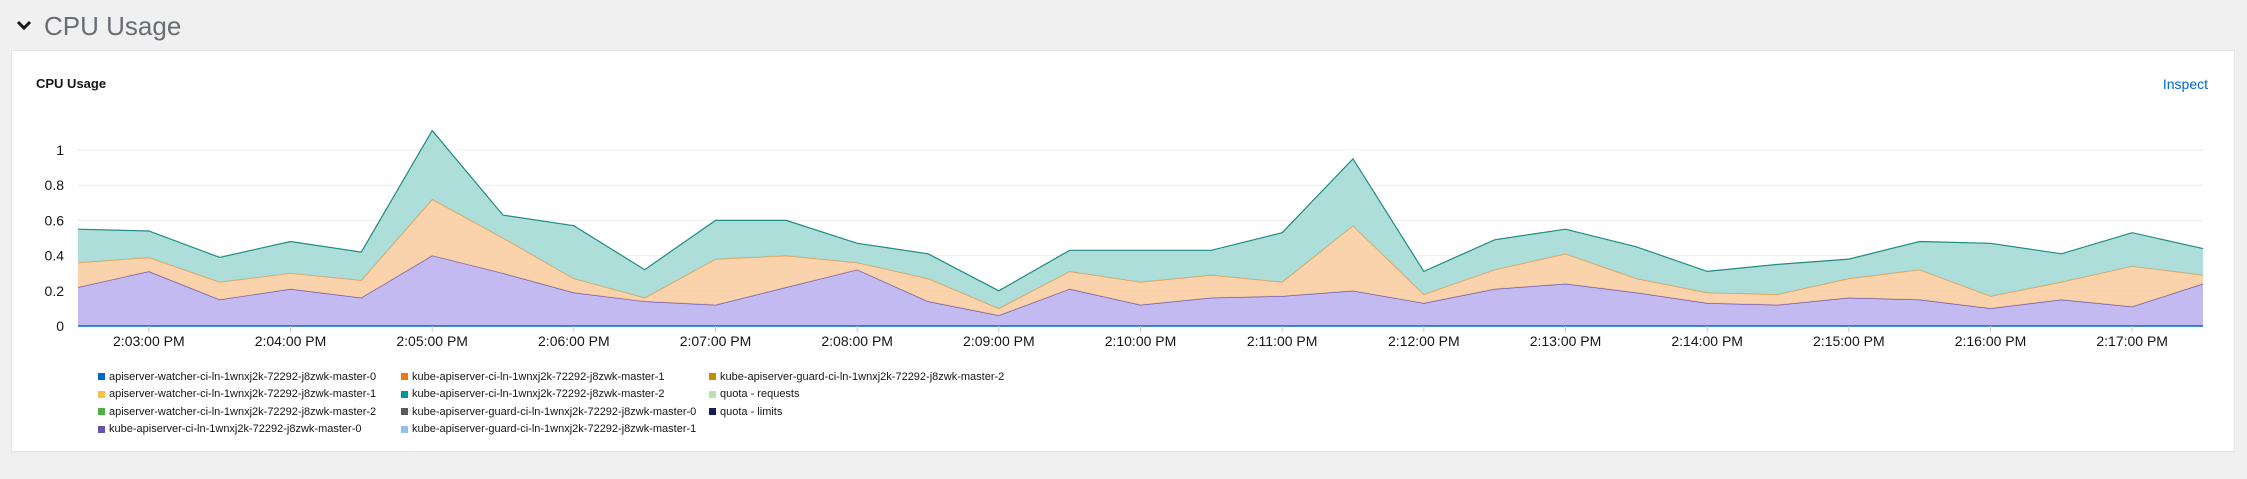 The width and height of the screenshot is (2247, 479). What do you see at coordinates (2132, 341) in the screenshot?
I see `x-tick-label: 2:17:00 PM` at bounding box center [2132, 341].